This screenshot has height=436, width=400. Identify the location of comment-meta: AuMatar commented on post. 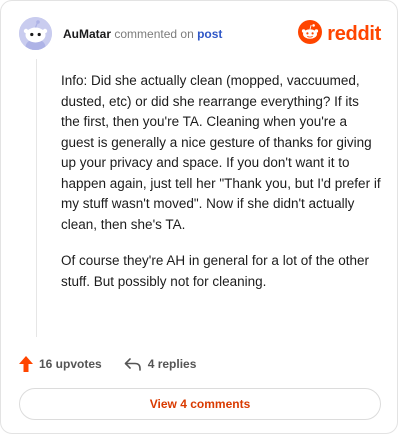
(142, 34).